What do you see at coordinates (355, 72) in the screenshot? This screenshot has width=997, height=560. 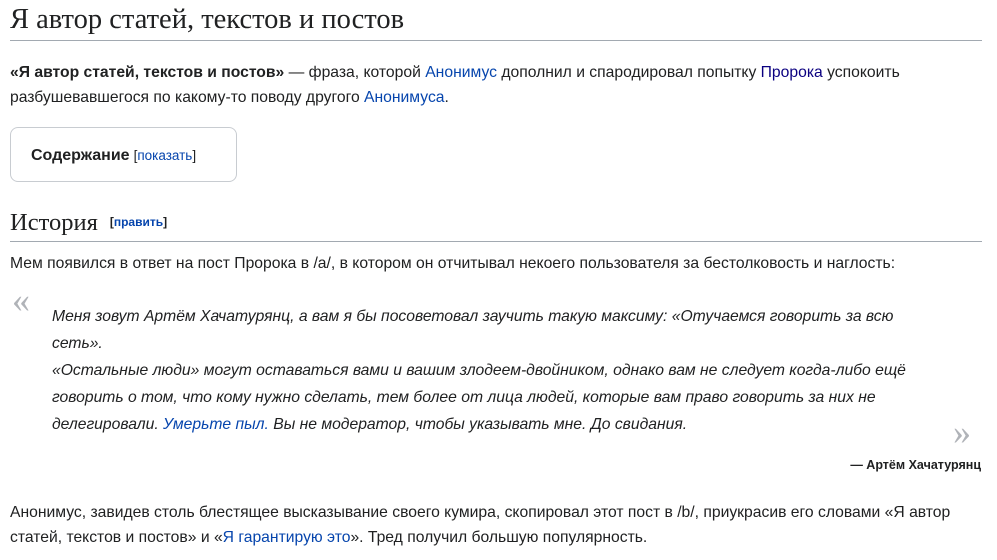 I see `intro-text-1: — фраза, которой` at bounding box center [355, 72].